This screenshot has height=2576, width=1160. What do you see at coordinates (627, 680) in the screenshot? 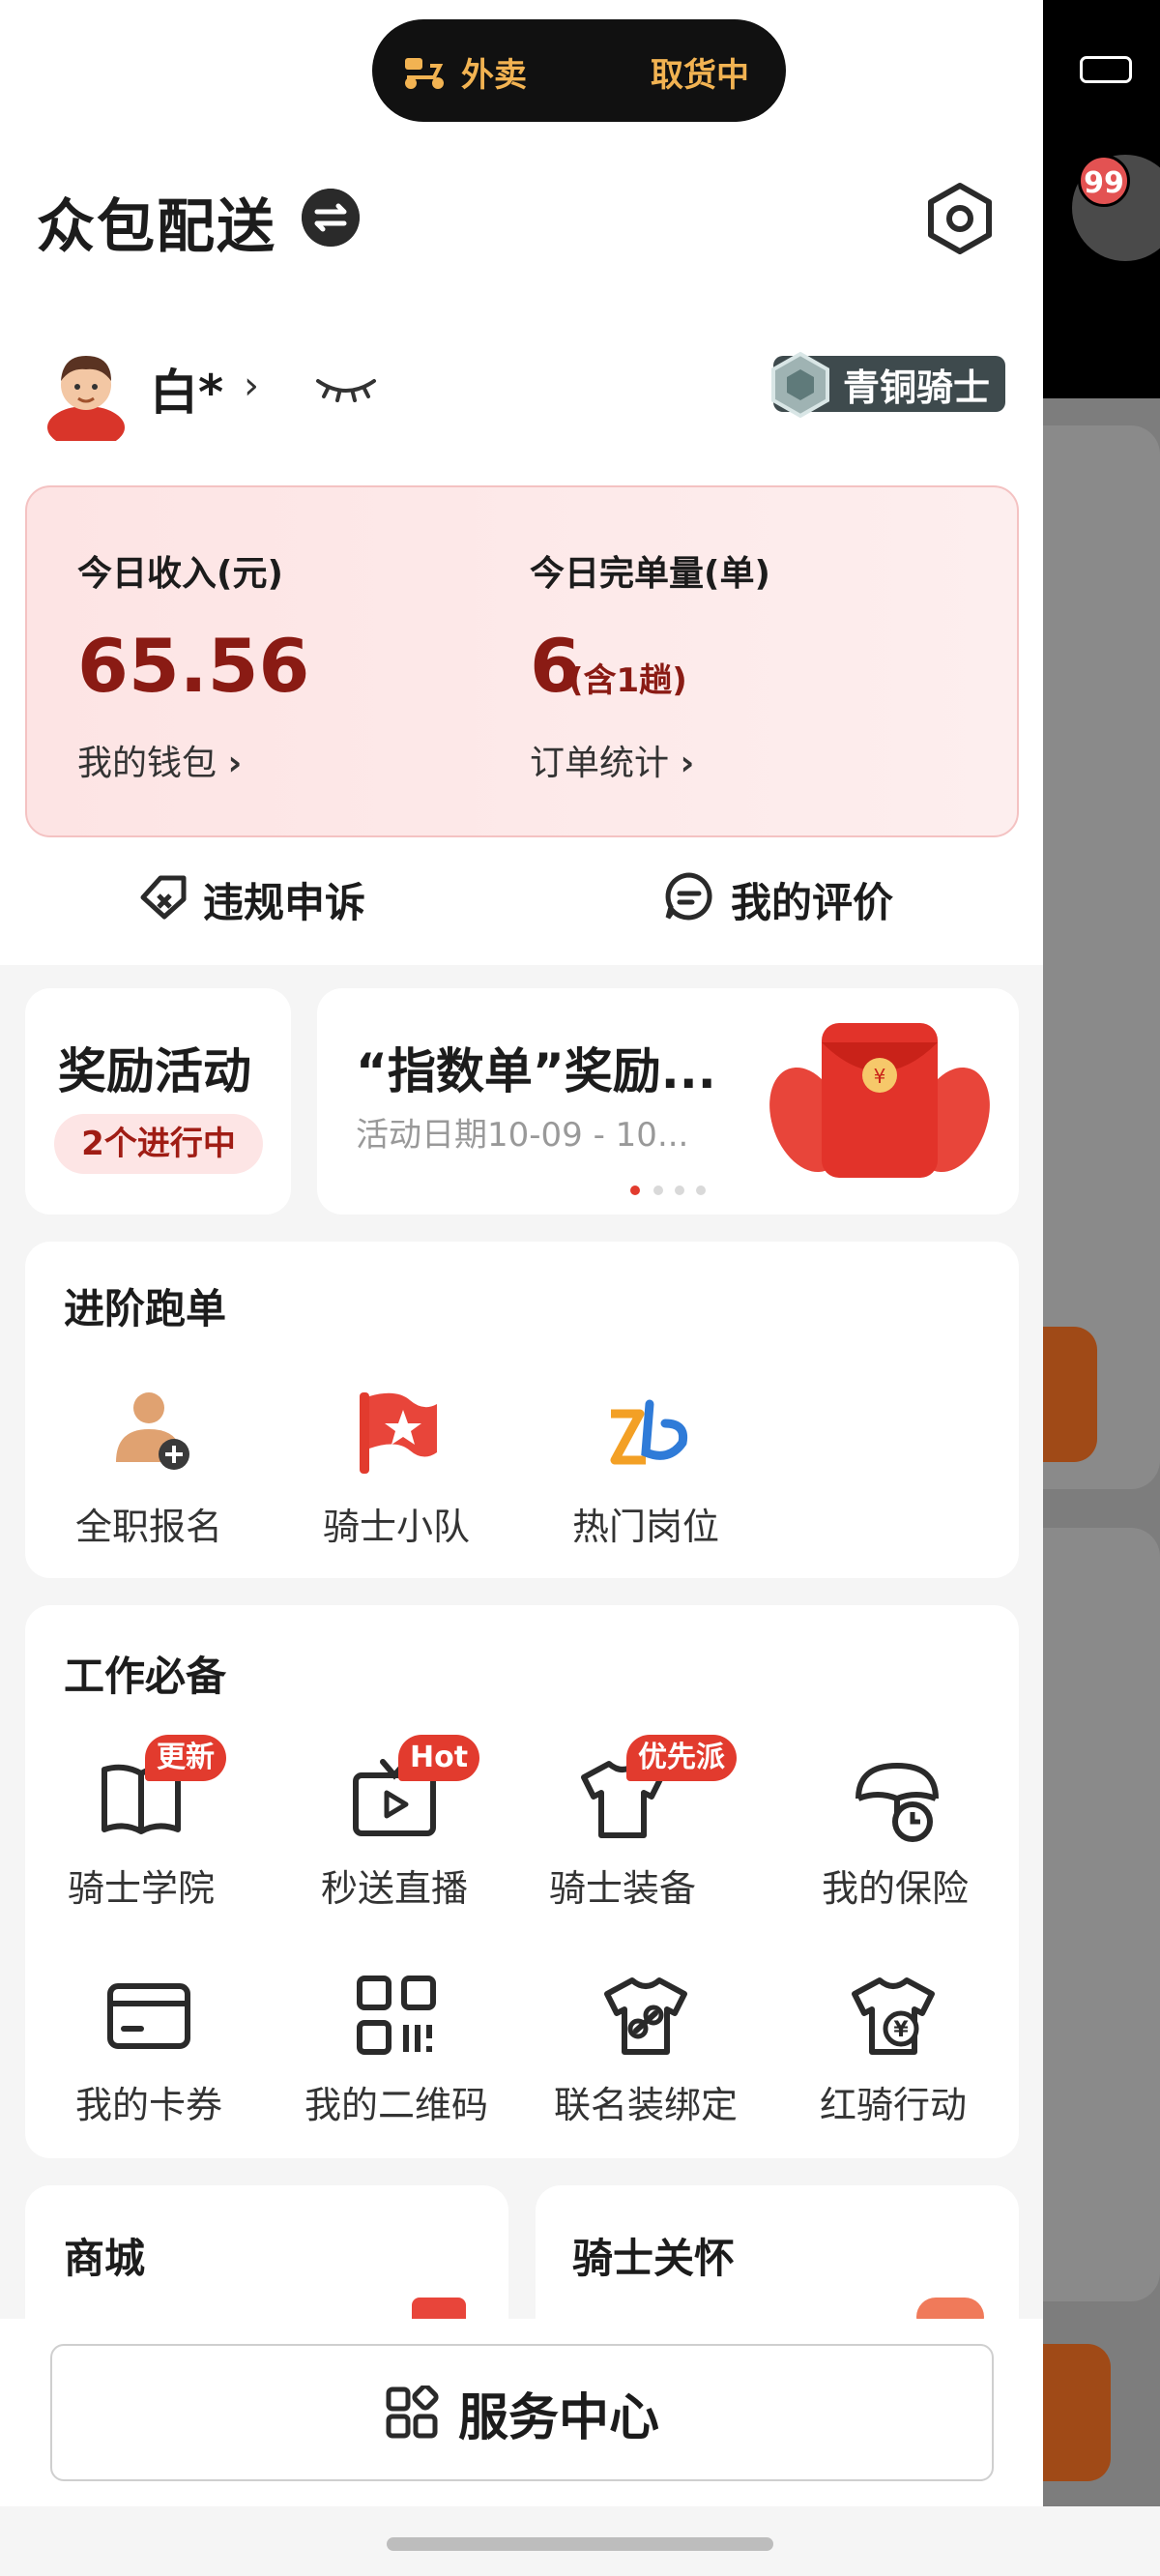
I see `orders-note: (含1趟)` at bounding box center [627, 680].